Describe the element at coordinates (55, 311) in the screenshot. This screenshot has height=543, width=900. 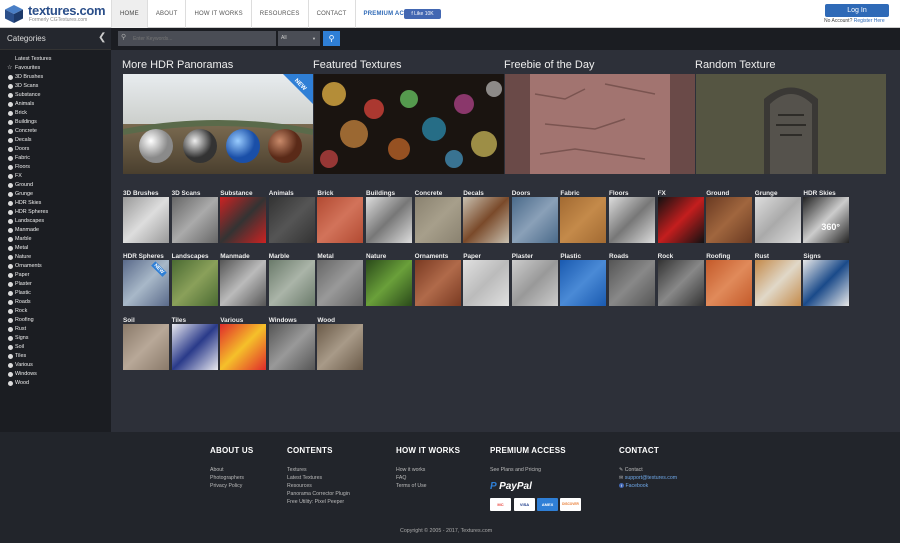
I see `sidebar-item-rock: Rock` at that location.